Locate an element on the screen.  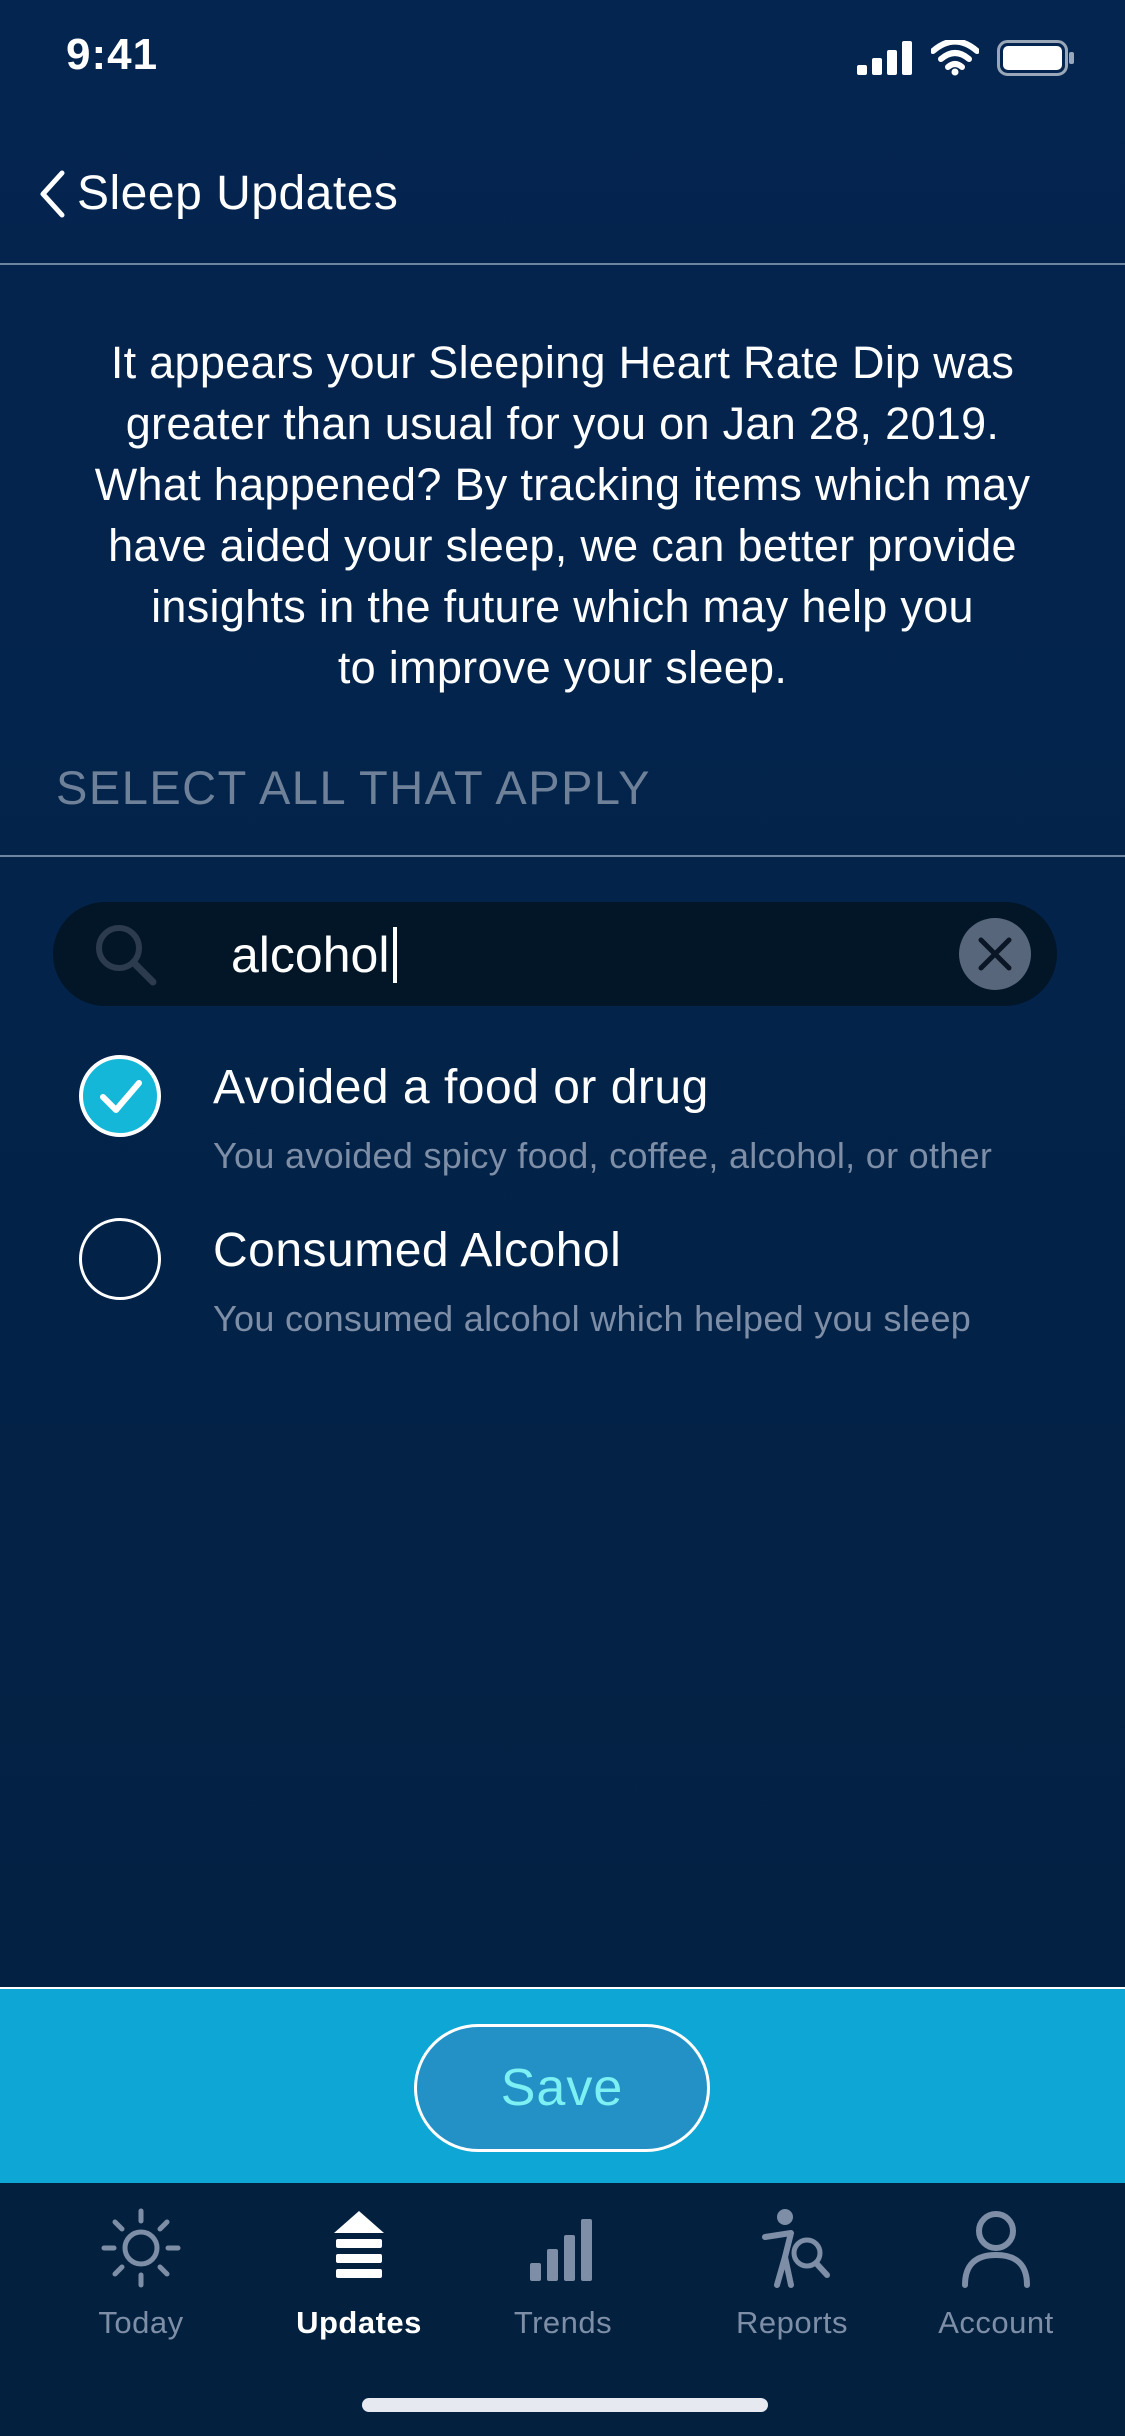
close-icon is located at coordinates (995, 954).